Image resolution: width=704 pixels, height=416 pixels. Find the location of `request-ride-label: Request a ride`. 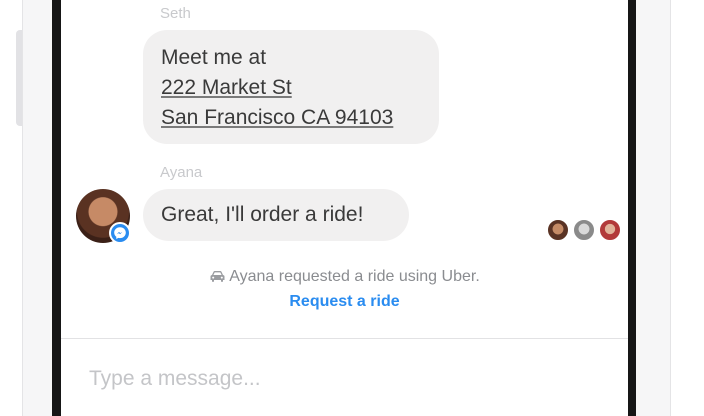

request-ride-label: Request a ride is located at coordinates (344, 301).